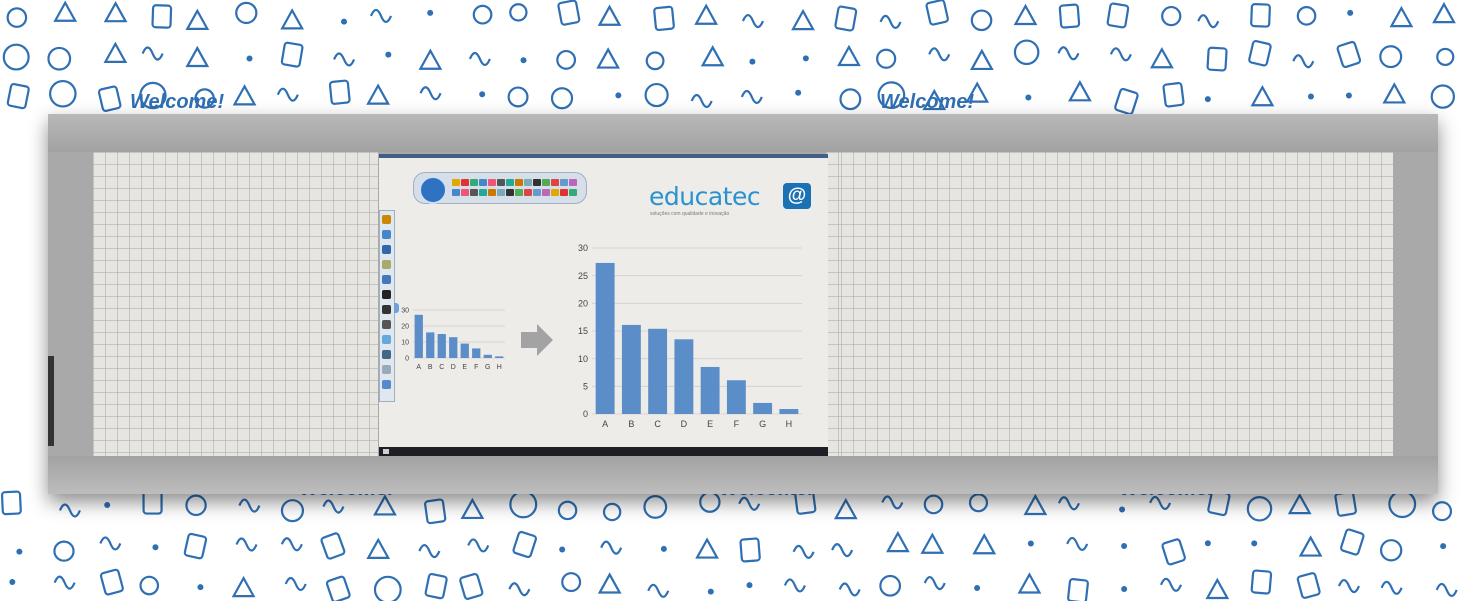 This screenshot has width=1464, height=601. I want to click on navigation-dial-icon, so click(433, 190).